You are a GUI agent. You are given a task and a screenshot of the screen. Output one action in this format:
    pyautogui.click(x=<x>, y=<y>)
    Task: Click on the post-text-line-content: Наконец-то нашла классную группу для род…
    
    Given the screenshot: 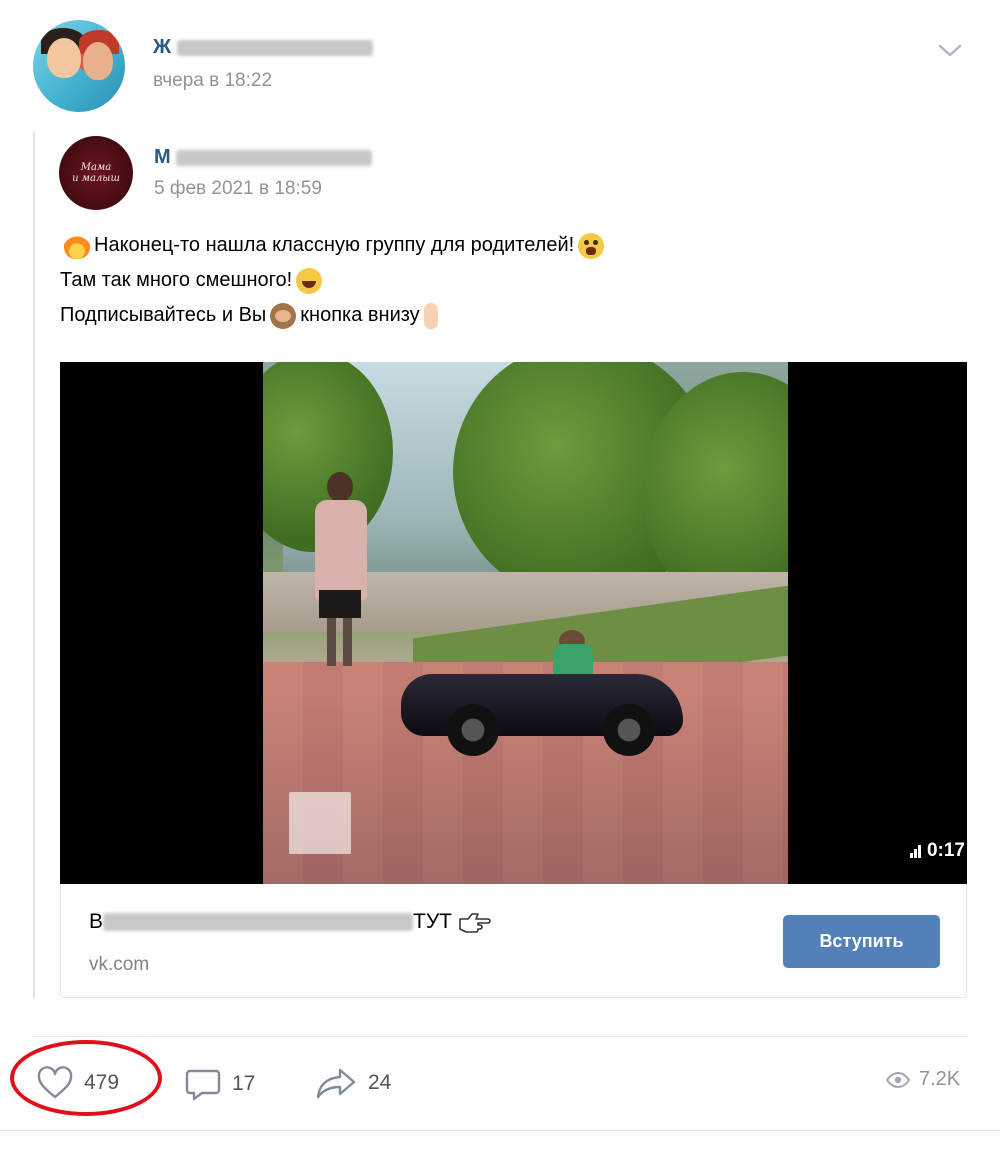 What is the action you would take?
    pyautogui.click(x=334, y=245)
    